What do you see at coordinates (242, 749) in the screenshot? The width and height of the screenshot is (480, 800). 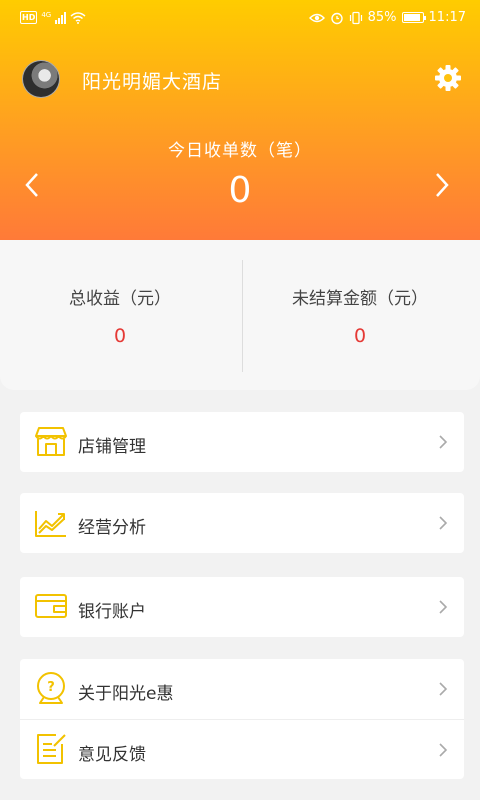 I see `menu-item-feedback: 意见反馈` at bounding box center [242, 749].